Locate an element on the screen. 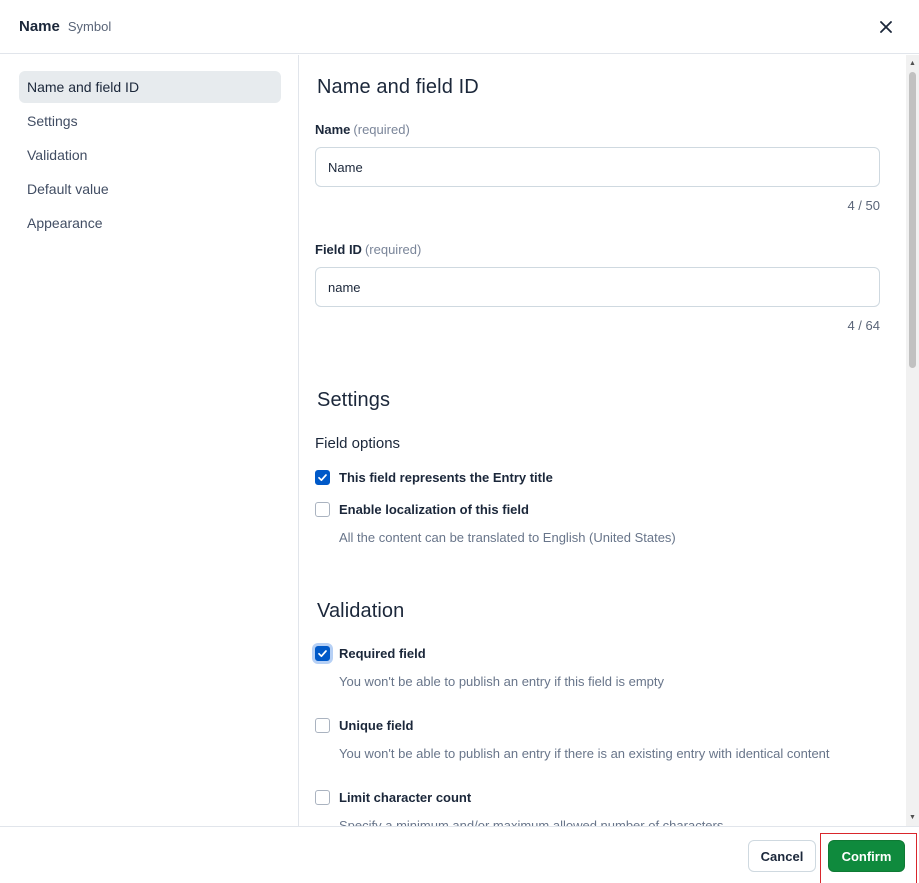  localization-checkbox is located at coordinates (322, 509).